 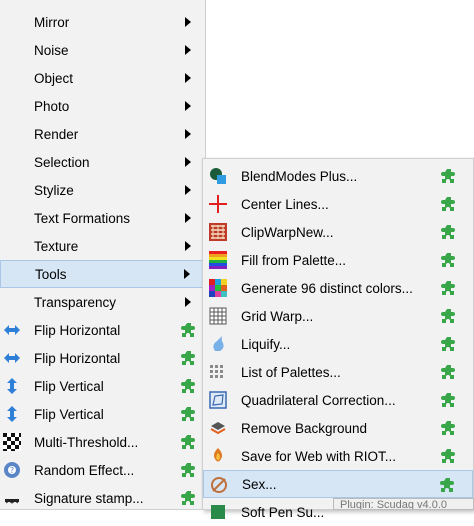 What do you see at coordinates (102, 78) in the screenshot?
I see `menu-item-object: Object` at bounding box center [102, 78].